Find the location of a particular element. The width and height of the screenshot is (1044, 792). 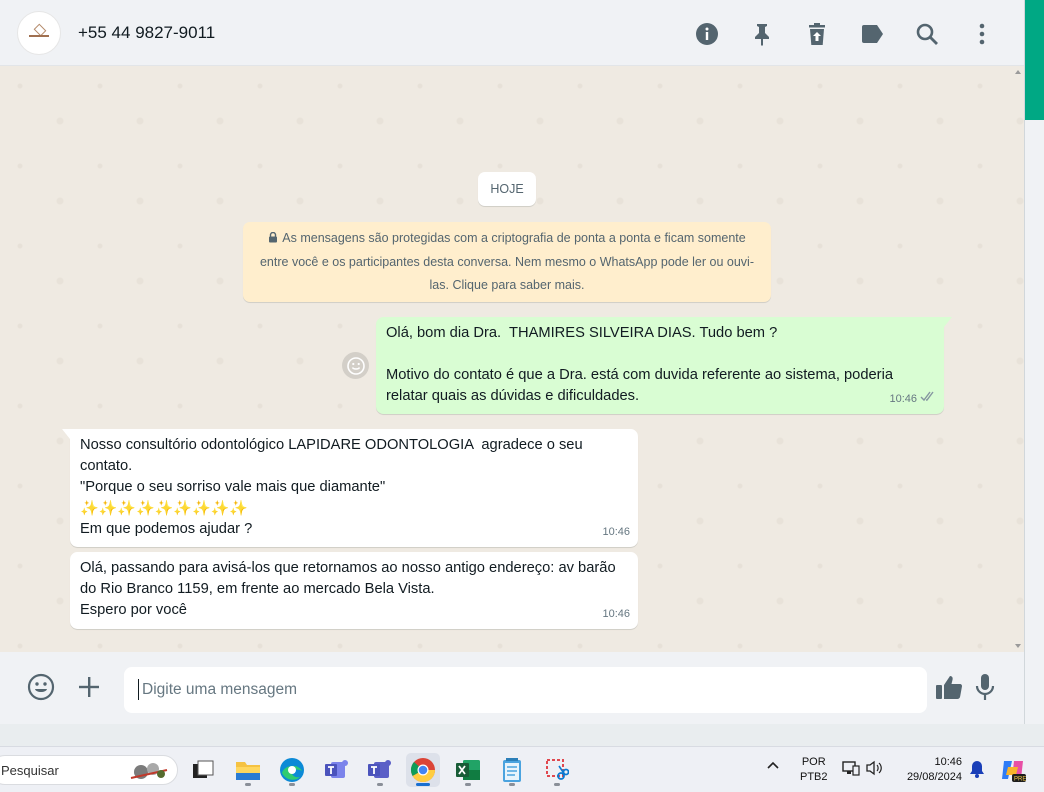

label-icon is located at coordinates (871, 33).